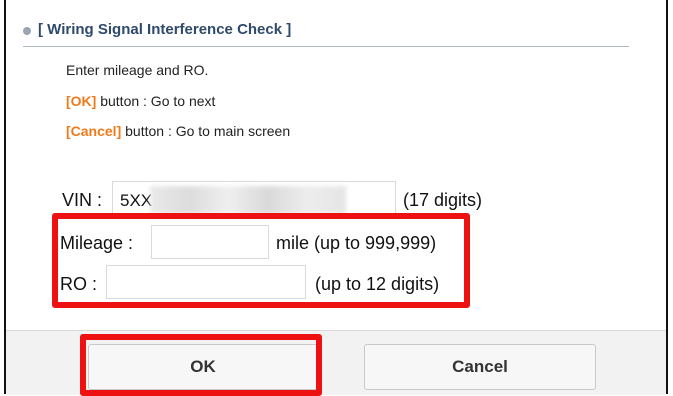 This screenshot has width=673, height=396. I want to click on bullet-icon, so click(27, 31).